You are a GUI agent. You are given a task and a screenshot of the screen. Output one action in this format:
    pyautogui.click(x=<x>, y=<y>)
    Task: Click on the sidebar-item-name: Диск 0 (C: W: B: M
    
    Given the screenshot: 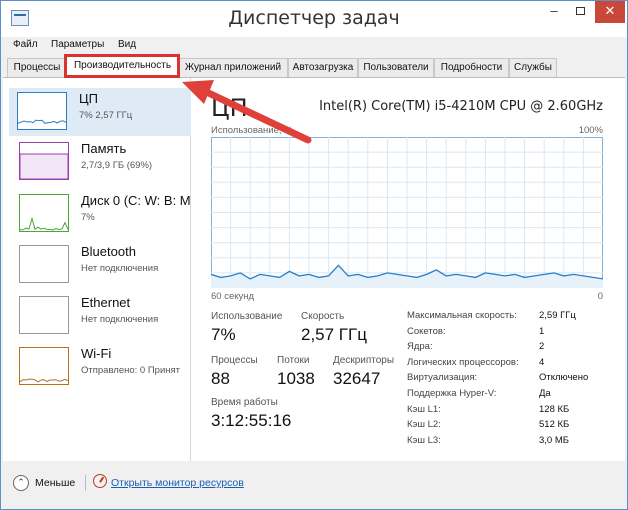 What is the action you would take?
    pyautogui.click(x=136, y=200)
    